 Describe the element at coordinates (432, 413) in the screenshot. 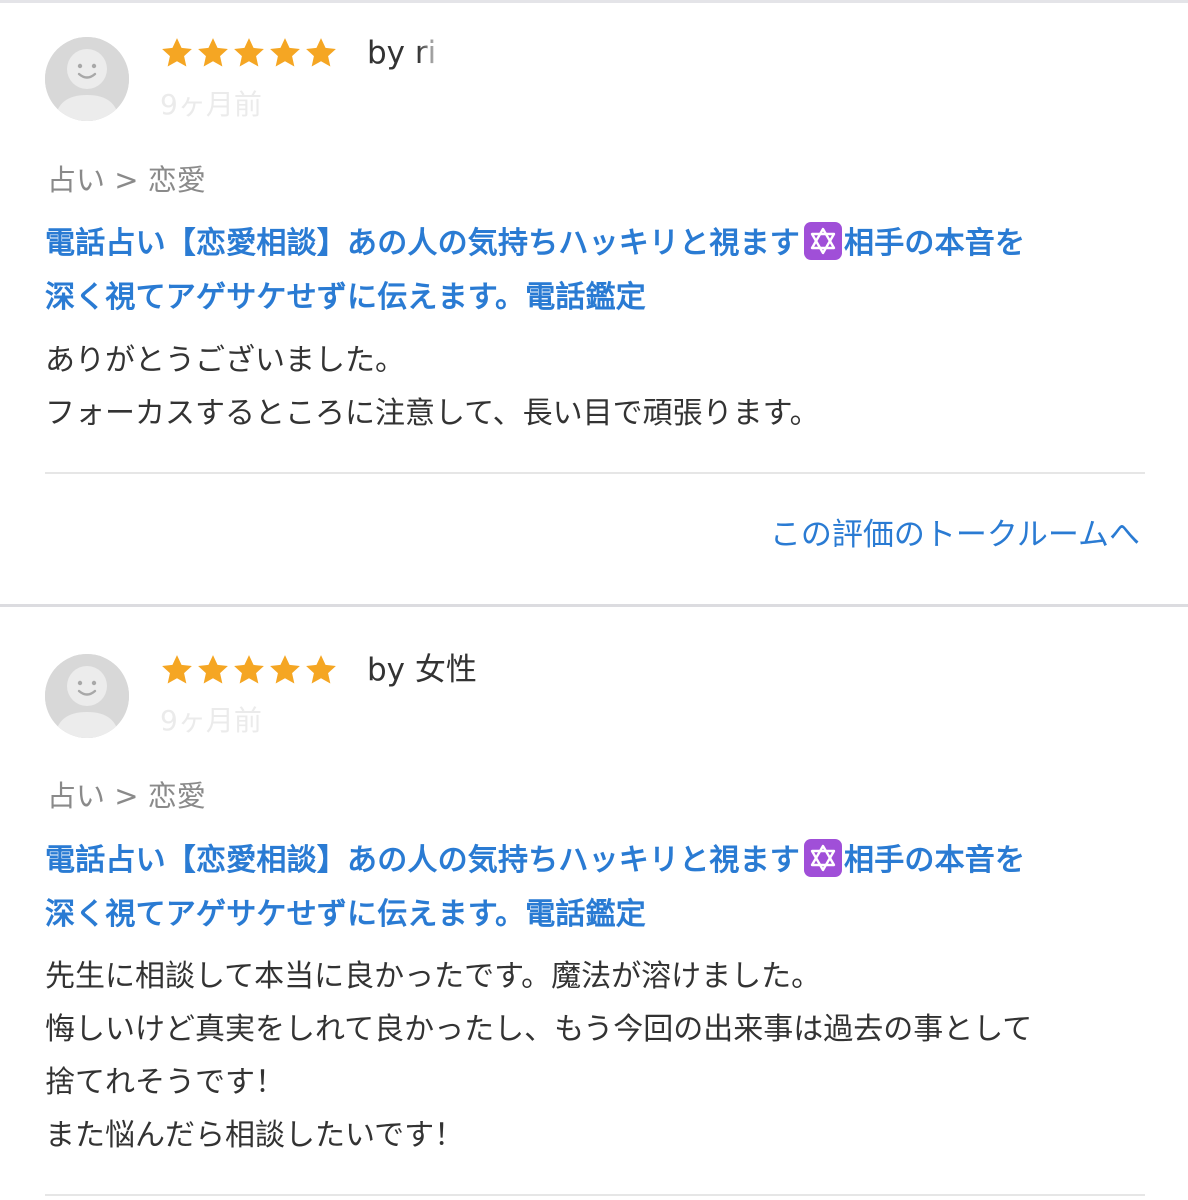

I see `comment-line: フォーカスするところに注意して、長い目で頑張ります。` at that location.